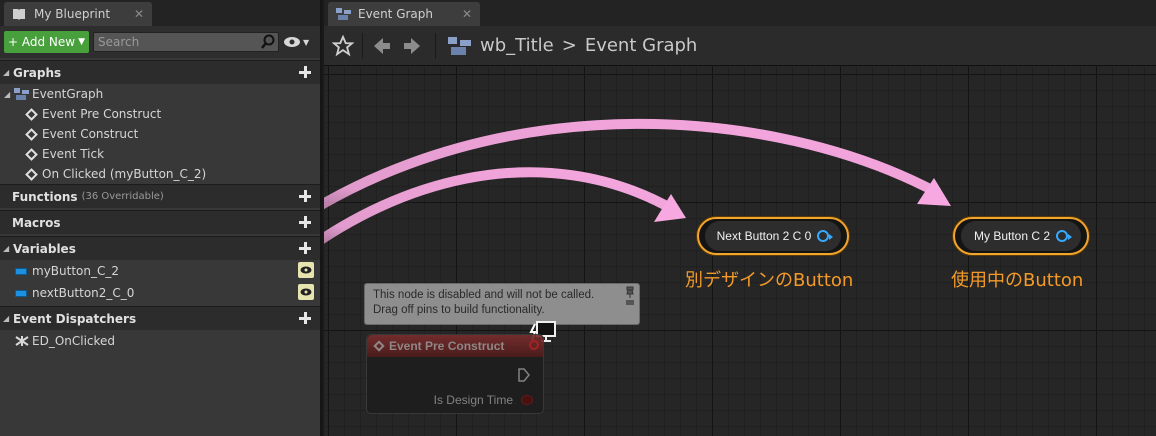 The image size is (1156, 436). I want to click on dispatcher-icon, so click(22, 341).